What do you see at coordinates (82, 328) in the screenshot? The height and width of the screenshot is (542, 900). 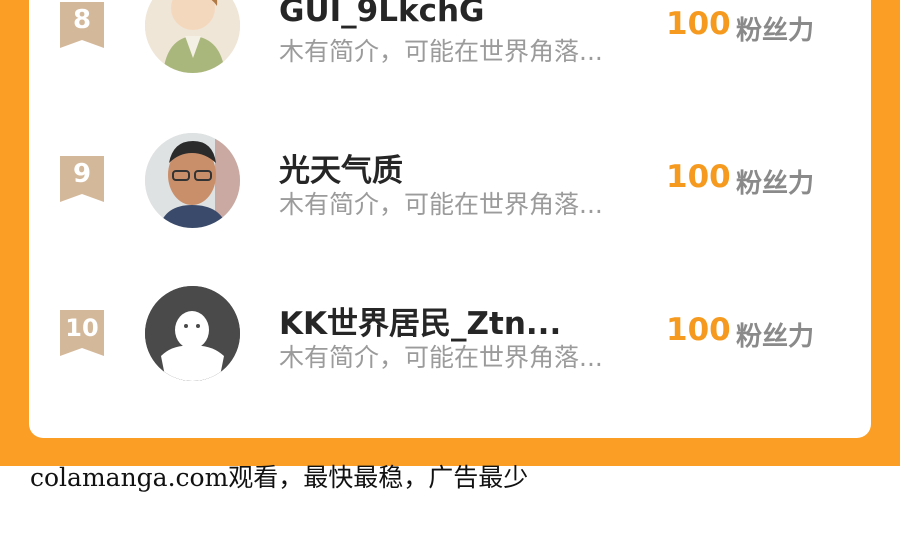 I see `rank-number: 10` at bounding box center [82, 328].